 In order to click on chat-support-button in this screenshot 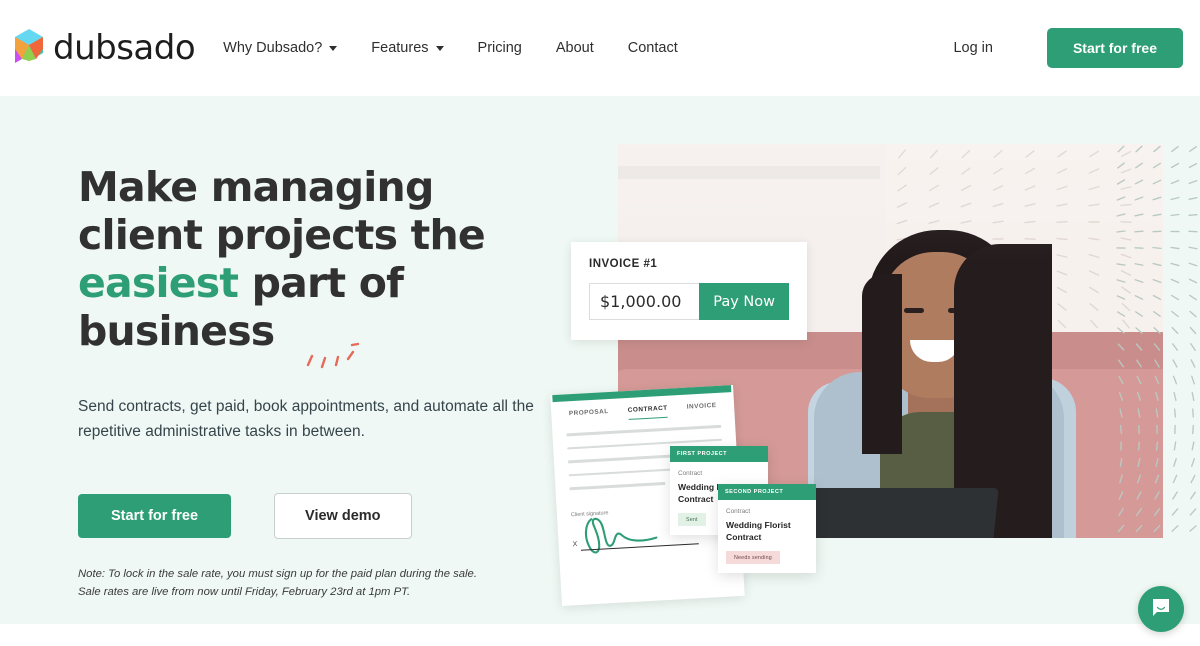, I will do `click(1161, 609)`.